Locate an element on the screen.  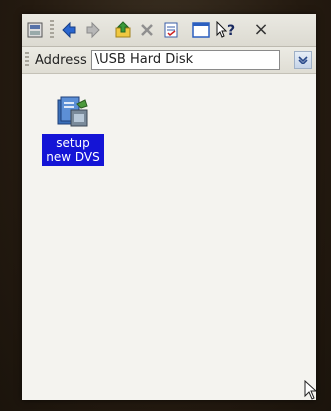
setup-shortcut-icon is located at coordinates (72, 111).